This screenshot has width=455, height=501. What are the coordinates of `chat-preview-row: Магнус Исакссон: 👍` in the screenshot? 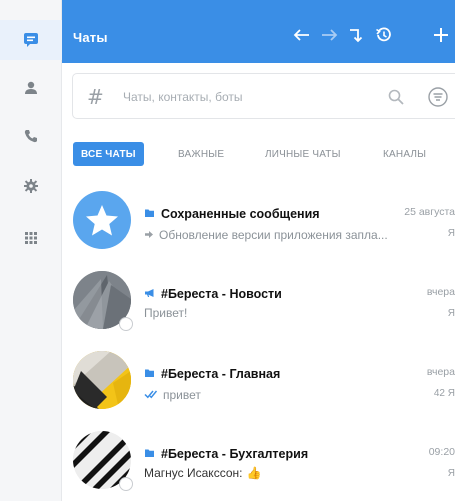 It's located at (292, 473).